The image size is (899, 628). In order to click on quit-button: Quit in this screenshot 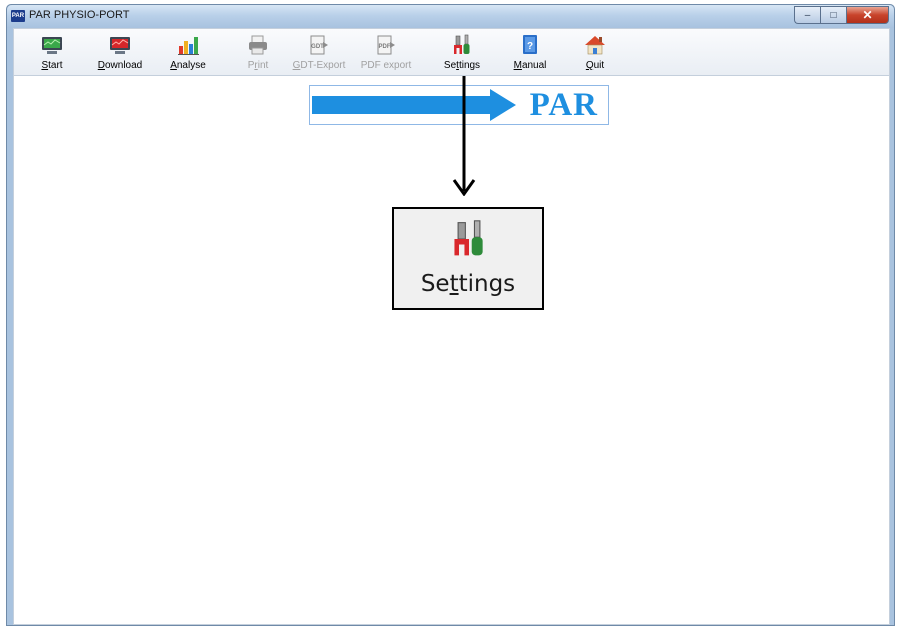, I will do `click(595, 53)`.